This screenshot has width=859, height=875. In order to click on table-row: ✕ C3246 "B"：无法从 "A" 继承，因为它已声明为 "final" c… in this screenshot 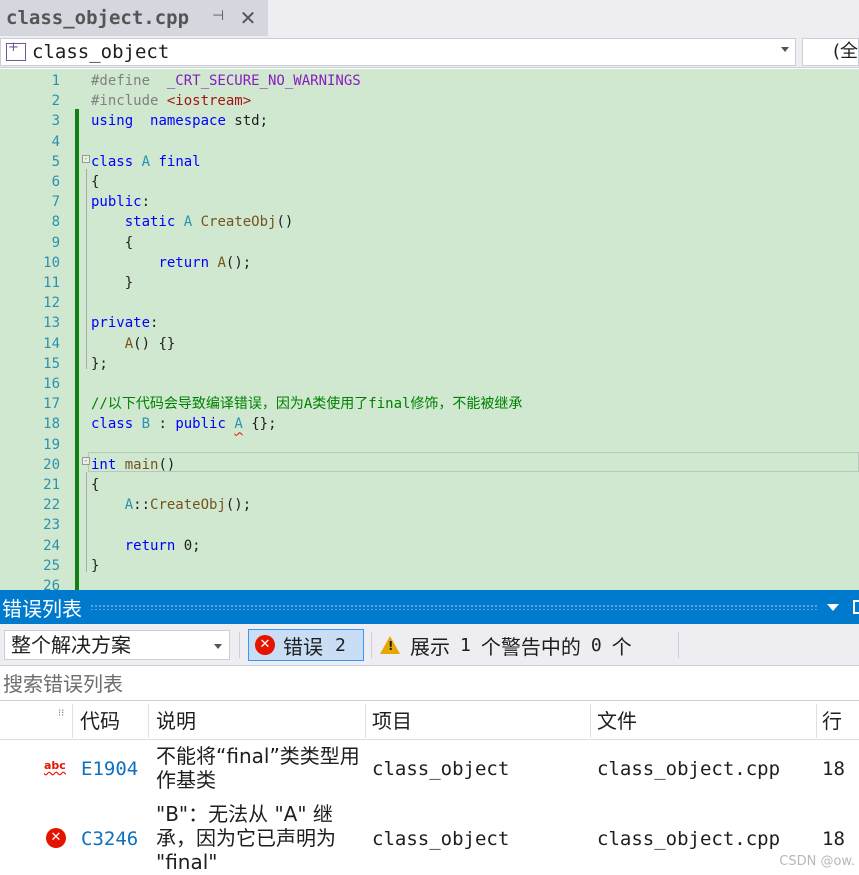, I will do `click(429, 837)`.